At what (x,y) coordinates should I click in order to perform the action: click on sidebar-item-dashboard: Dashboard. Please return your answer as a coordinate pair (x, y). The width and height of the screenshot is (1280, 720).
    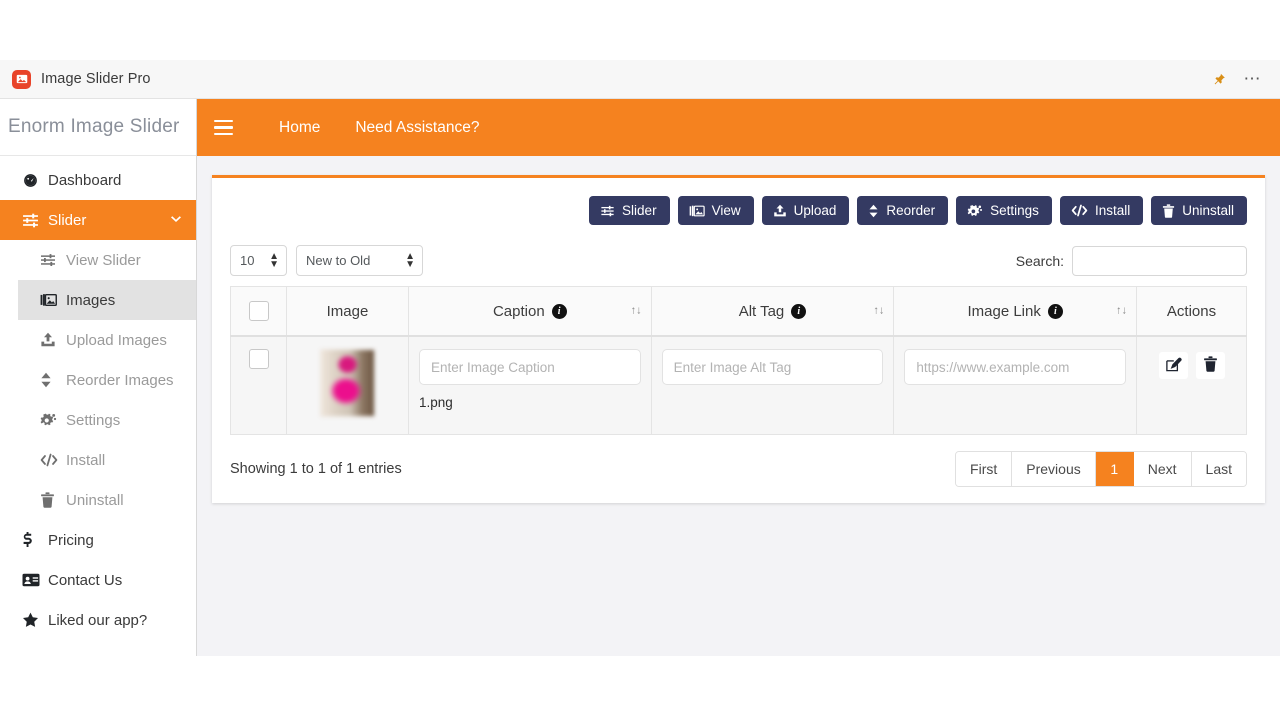
    Looking at the image, I should click on (98, 180).